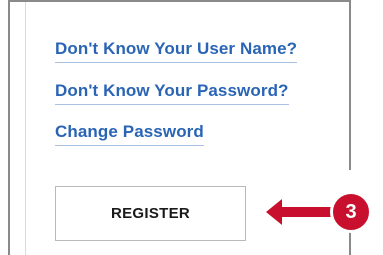 The image size is (383, 255). What do you see at coordinates (350, 85) in the screenshot?
I see `panel-border-right` at bounding box center [350, 85].